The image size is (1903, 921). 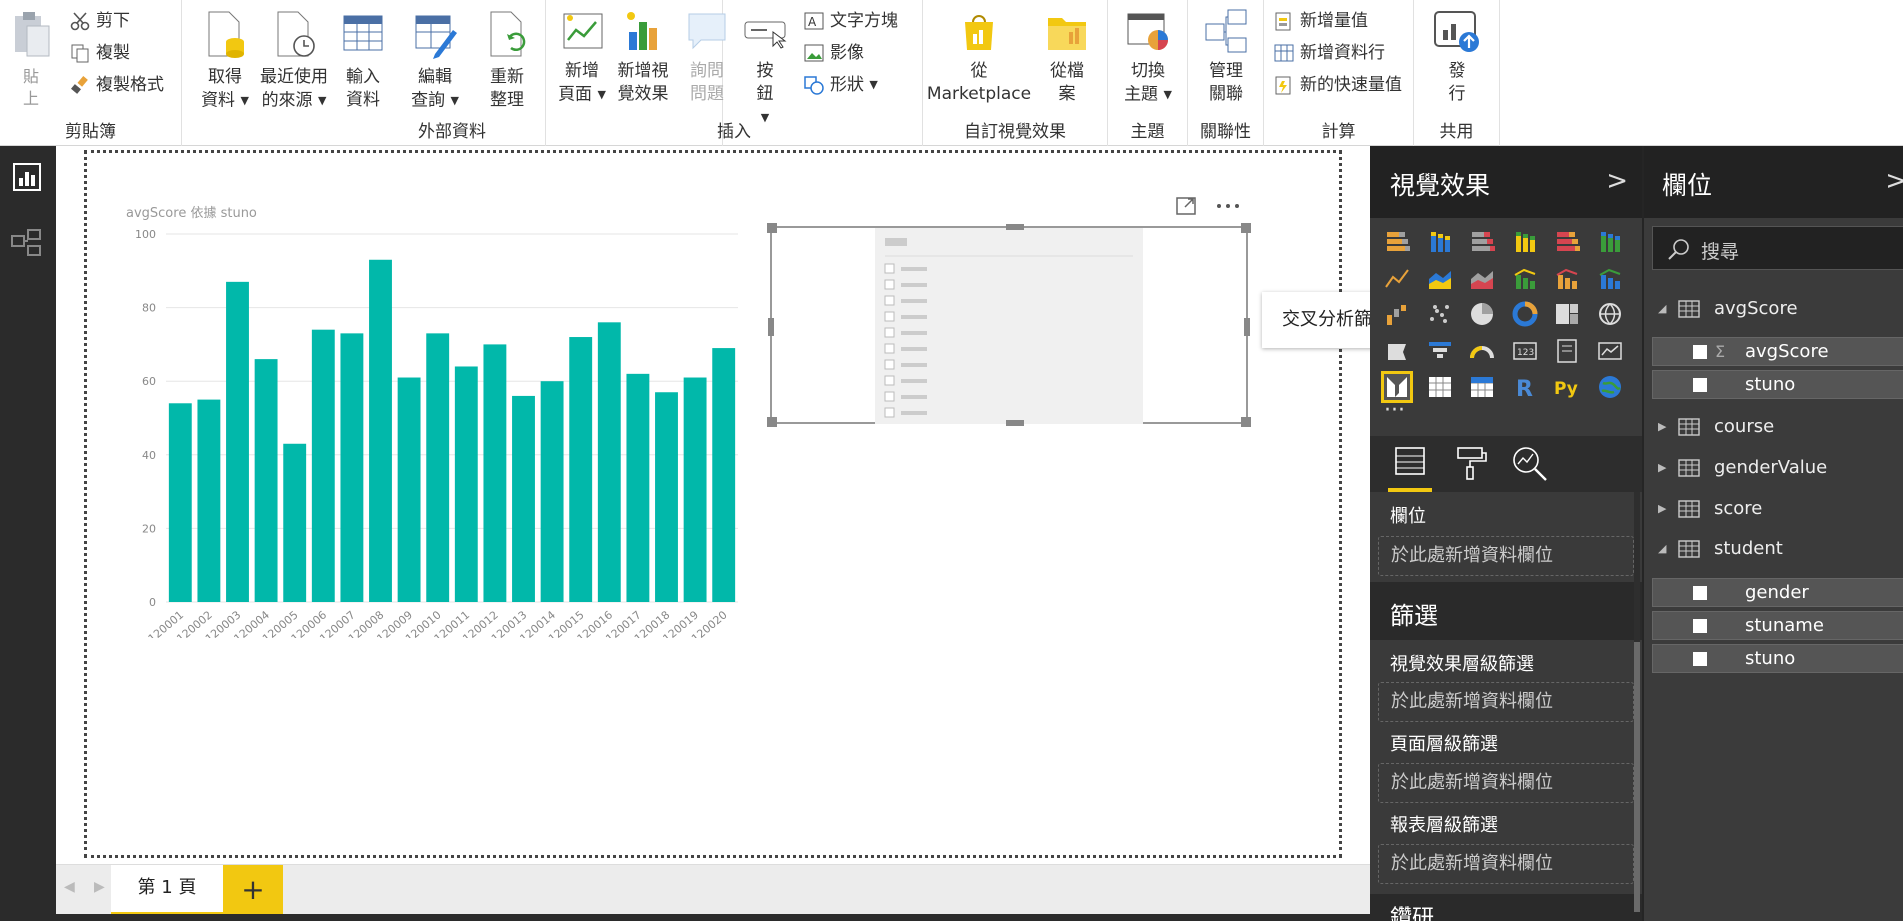 I want to click on more-options-button, so click(x=1229, y=206).